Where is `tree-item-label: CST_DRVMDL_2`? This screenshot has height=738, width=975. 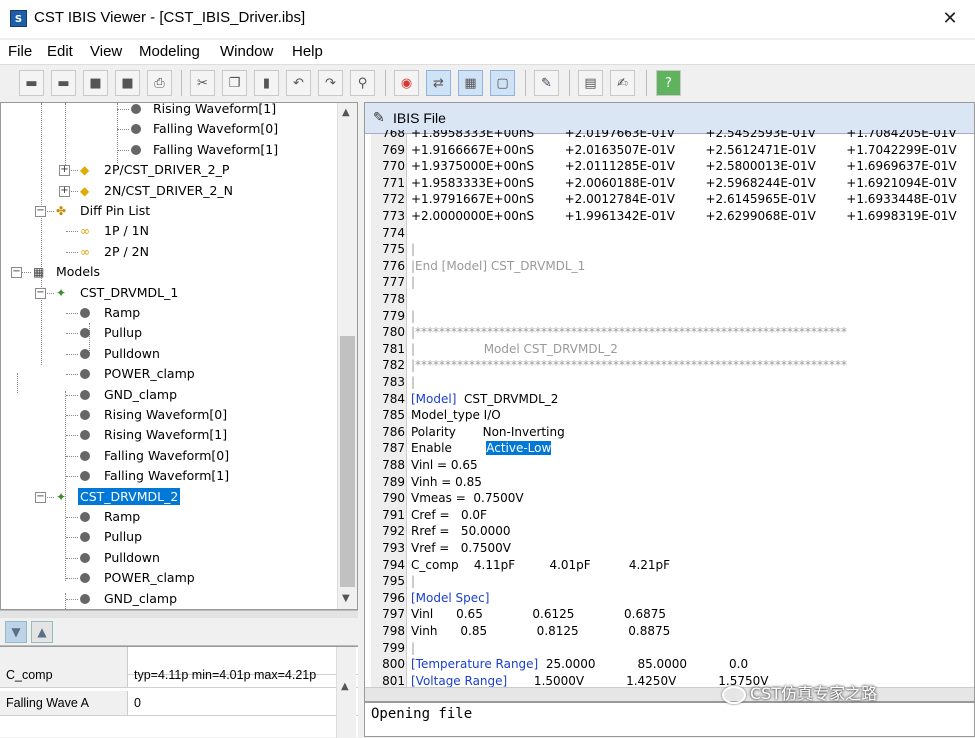 tree-item-label: CST_DRVMDL_2 is located at coordinates (129, 496).